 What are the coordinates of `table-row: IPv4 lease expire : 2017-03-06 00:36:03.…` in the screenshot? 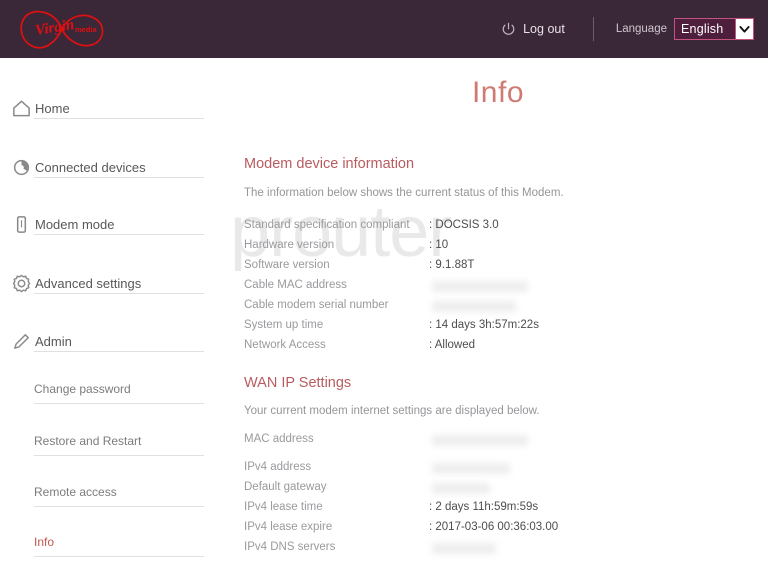 It's located at (494, 531).